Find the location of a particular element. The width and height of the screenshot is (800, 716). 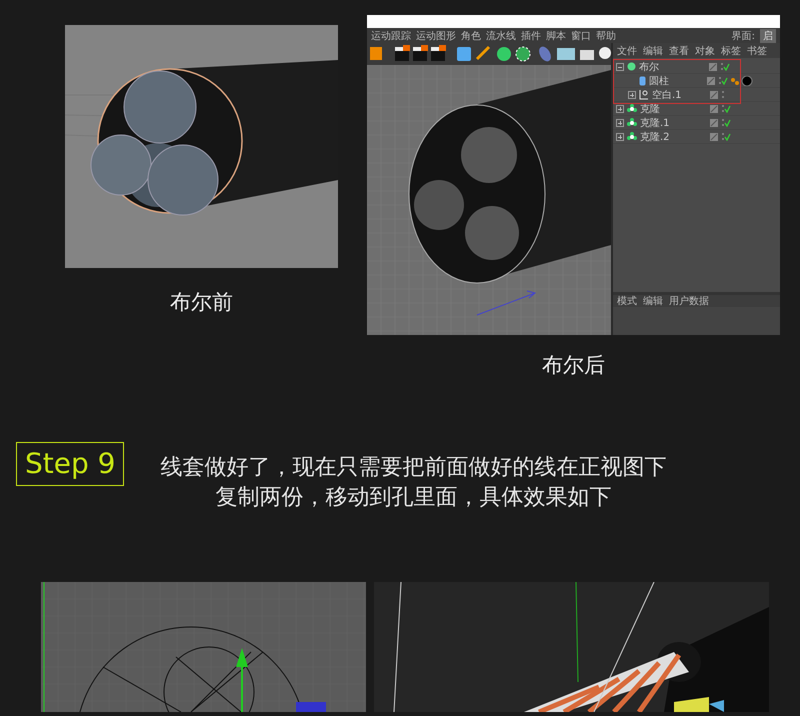

menu-item: 运动跟踪 is located at coordinates (391, 35).